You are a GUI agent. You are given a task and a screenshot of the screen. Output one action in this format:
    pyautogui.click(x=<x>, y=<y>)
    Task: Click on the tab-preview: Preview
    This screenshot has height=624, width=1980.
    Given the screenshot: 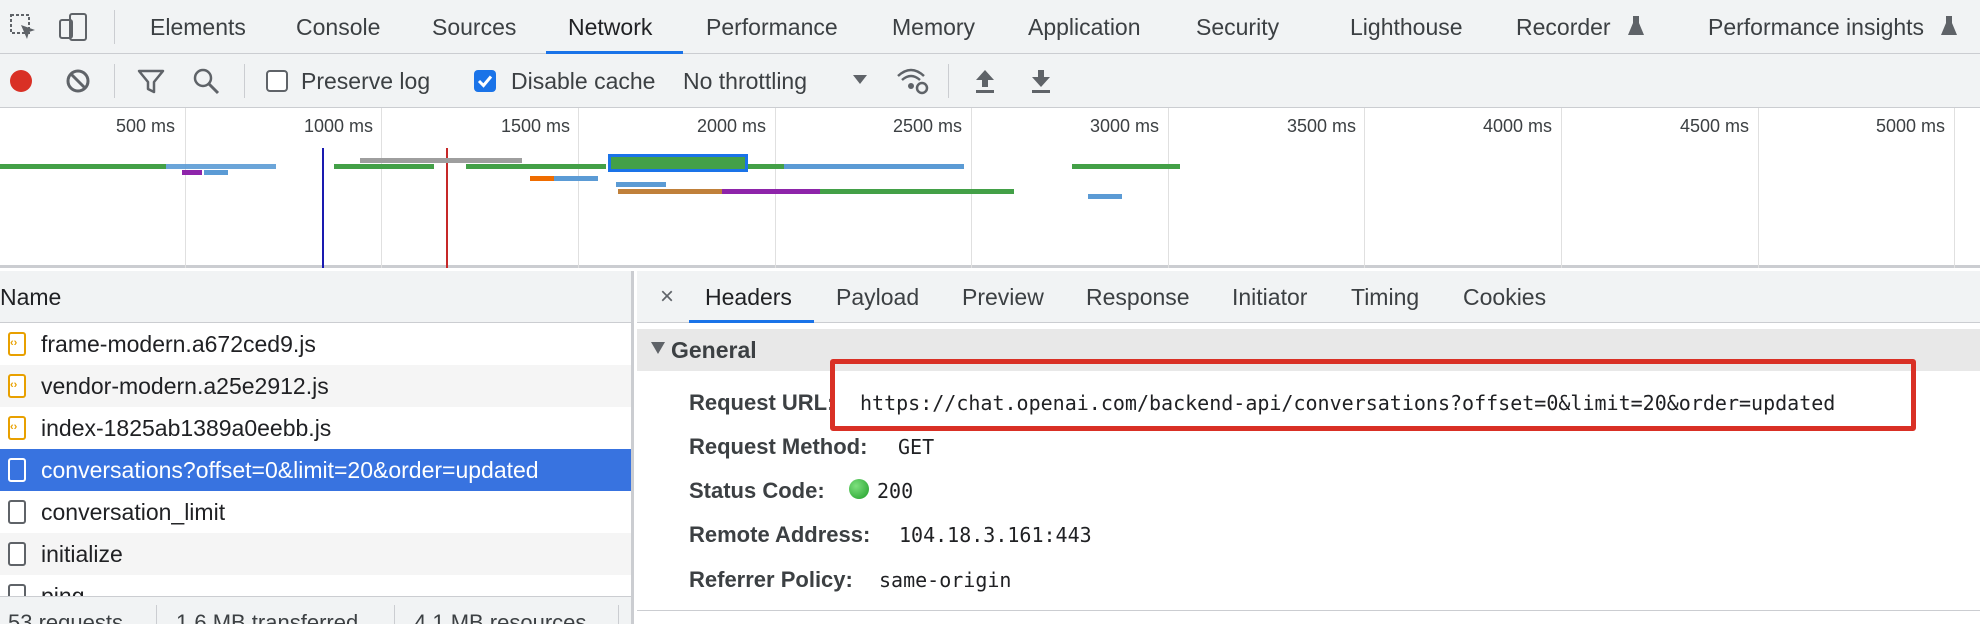 What is the action you would take?
    pyautogui.click(x=1003, y=297)
    